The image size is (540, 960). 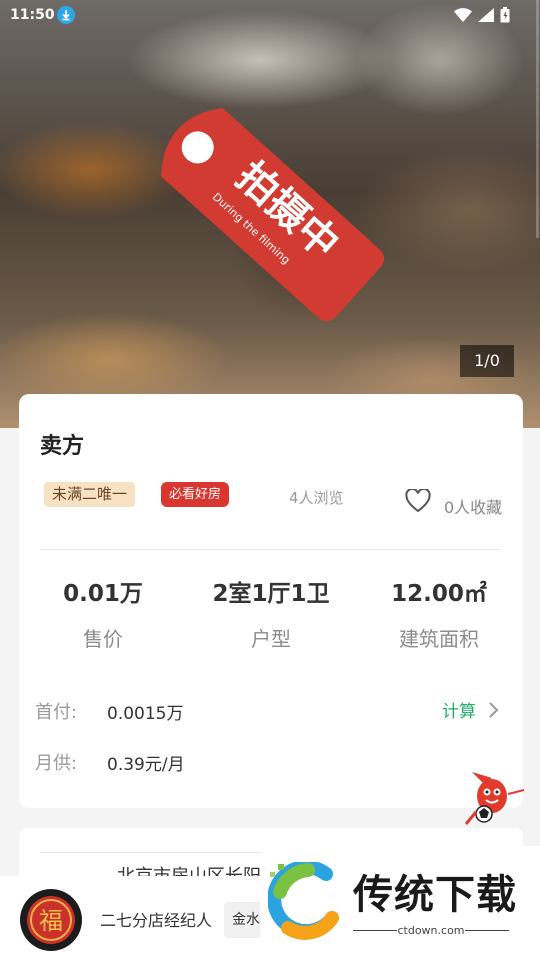 I want to click on down-payment-value: 0.0015万, so click(x=145, y=714).